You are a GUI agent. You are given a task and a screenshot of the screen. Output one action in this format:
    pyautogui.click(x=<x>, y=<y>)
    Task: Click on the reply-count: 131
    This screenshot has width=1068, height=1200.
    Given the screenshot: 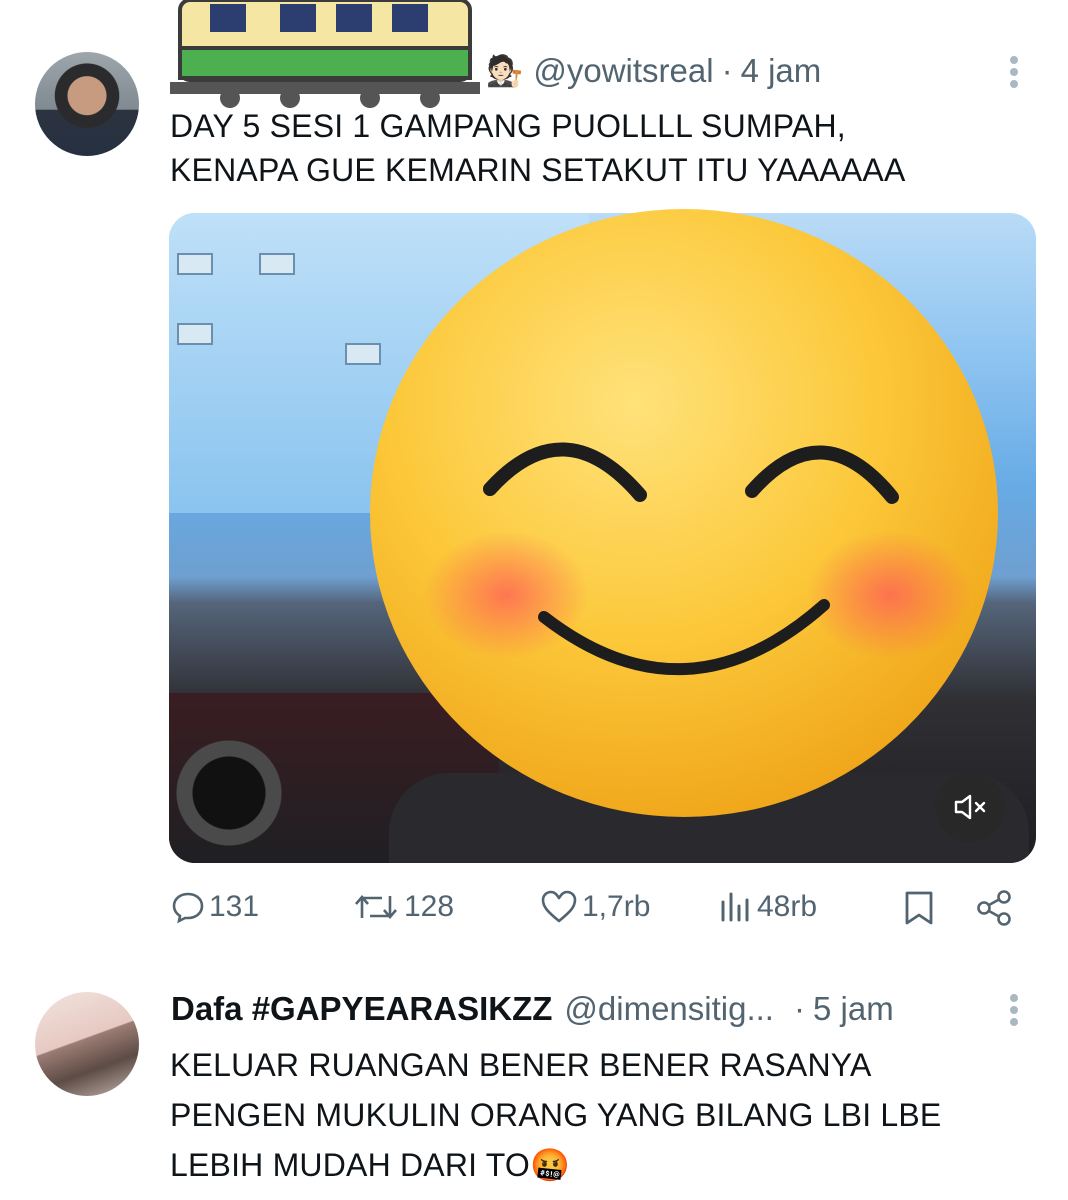 What is the action you would take?
    pyautogui.click(x=234, y=906)
    